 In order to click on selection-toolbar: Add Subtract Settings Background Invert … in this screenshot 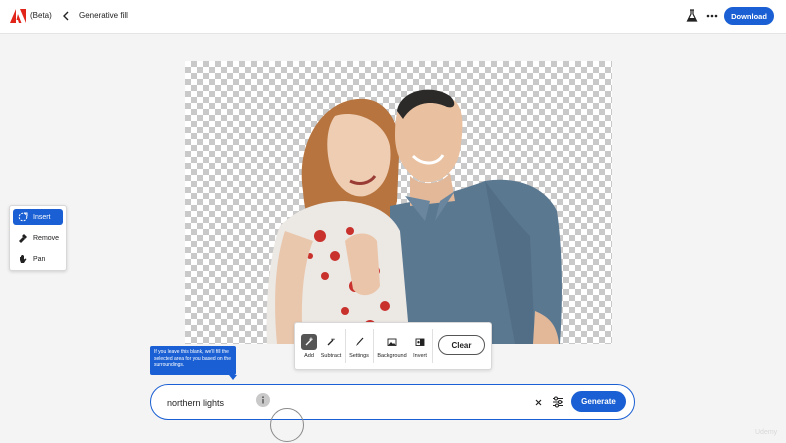, I will do `click(393, 346)`.